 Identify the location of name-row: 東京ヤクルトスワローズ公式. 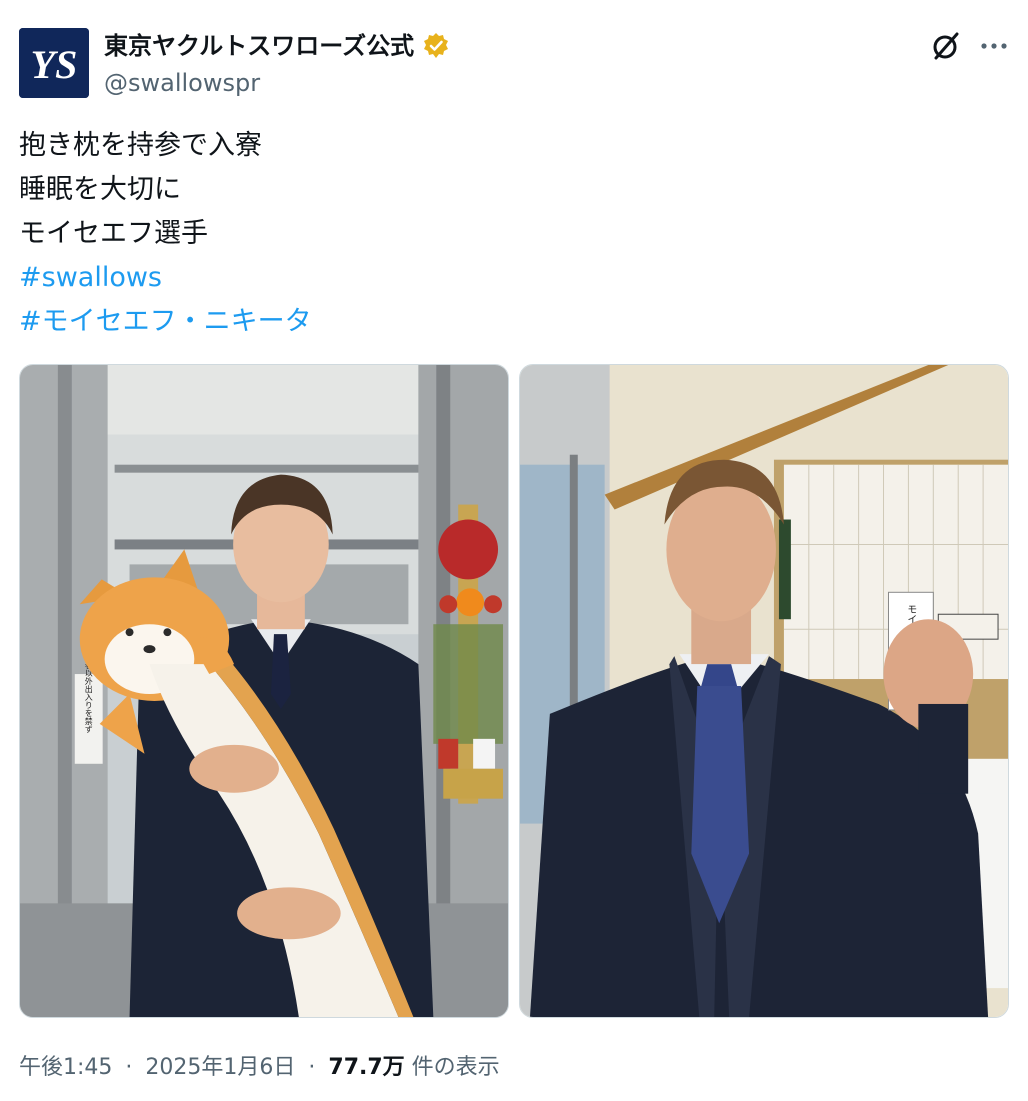
(277, 46).